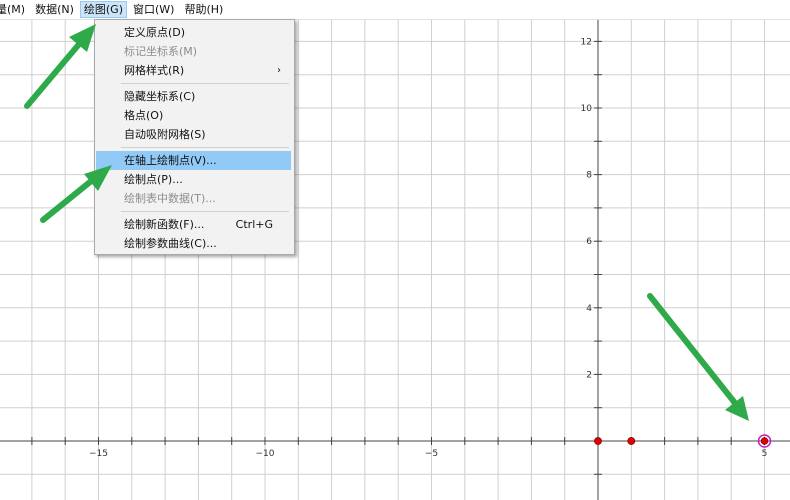 This screenshot has height=500, width=790. Describe the element at coordinates (254, 224) in the screenshot. I see `menu-item-shortcut: Ctrl+G` at that location.